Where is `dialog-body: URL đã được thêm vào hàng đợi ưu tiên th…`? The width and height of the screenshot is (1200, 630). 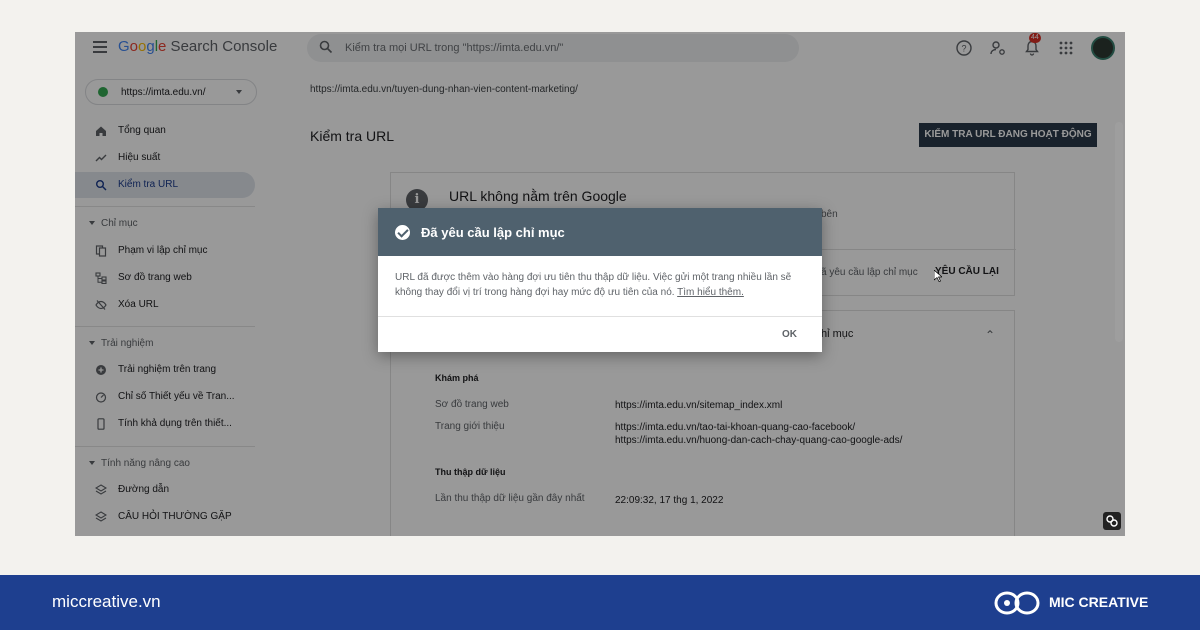
dialog-body: URL đã được thêm vào hàng đợi ưu tiên th… is located at coordinates (600, 285).